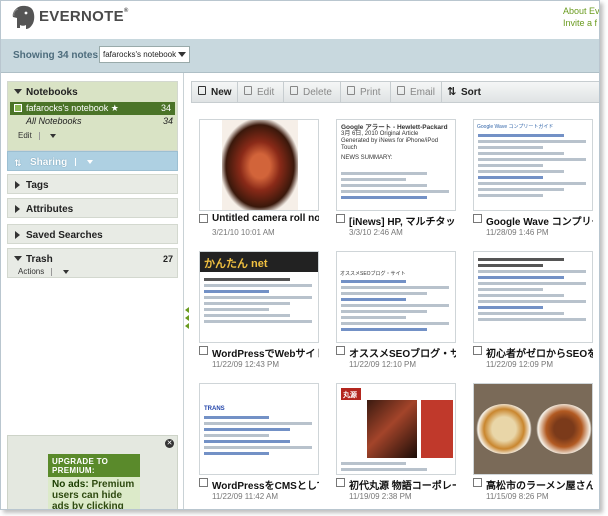 Image resolution: width=608 pixels, height=516 pixels. What do you see at coordinates (18, 91) in the screenshot?
I see `collapse-arrow-icon` at bounding box center [18, 91].